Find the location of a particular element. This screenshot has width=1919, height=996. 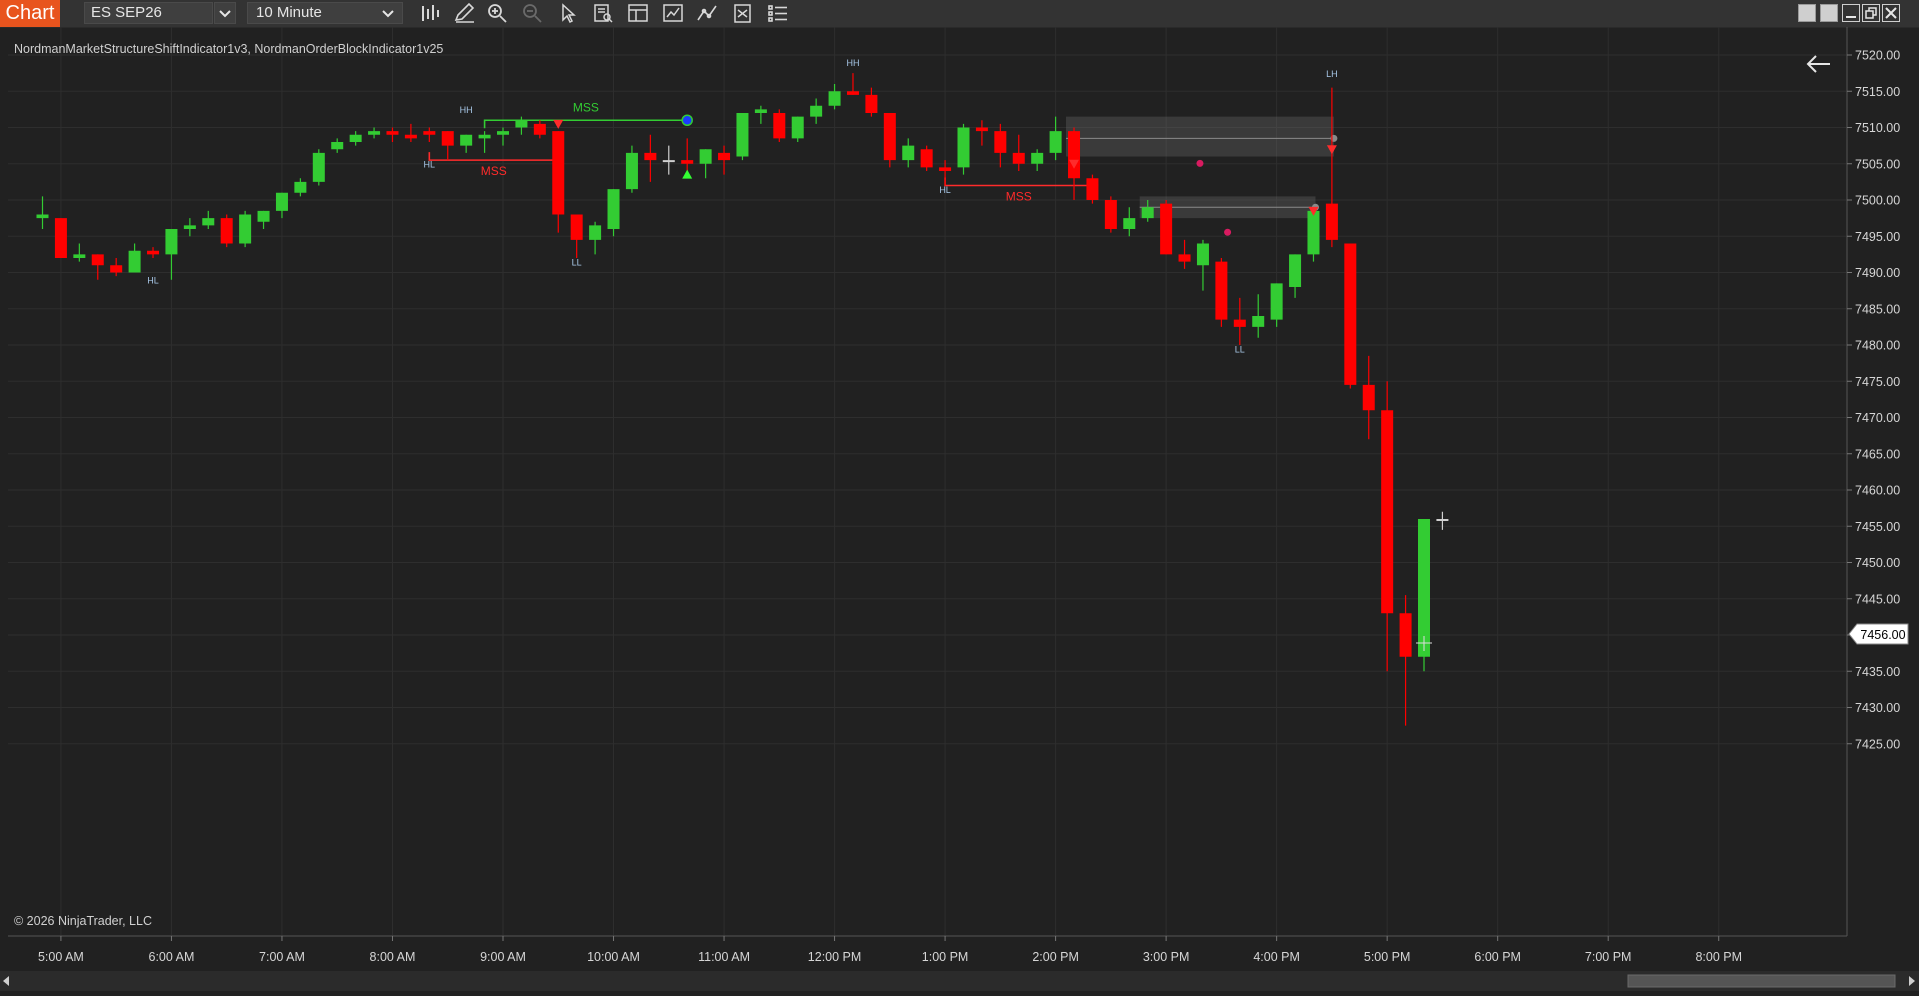

time-tick-label: 4:00 PM is located at coordinates (1276, 957).